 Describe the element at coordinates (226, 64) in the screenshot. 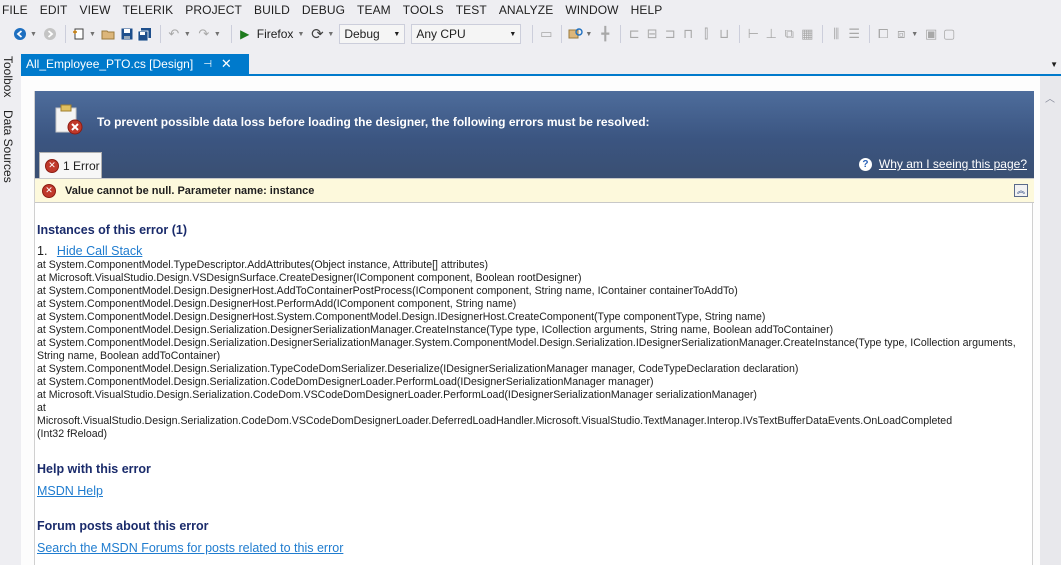

I see `close-tab-icon: ✕` at that location.